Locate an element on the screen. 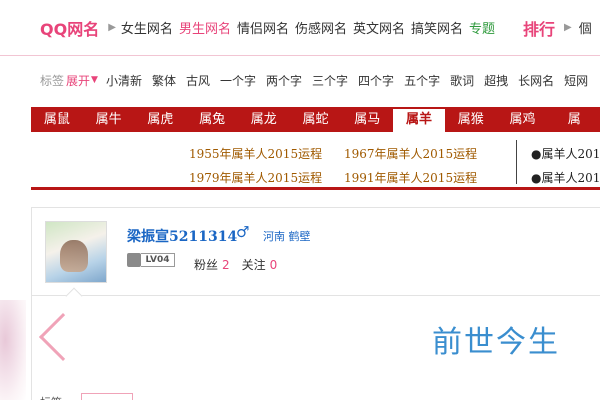 This screenshot has width=600, height=400. tab-monkey: 属猴 is located at coordinates (471, 119).